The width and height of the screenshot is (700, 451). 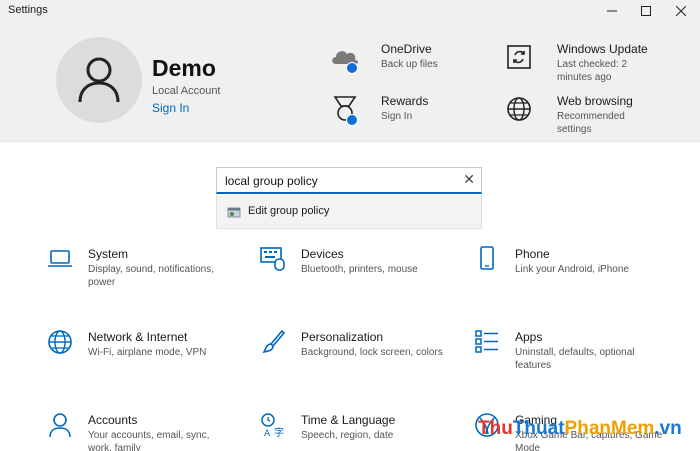 I want to click on windows-update-title: Windows Update, so click(x=602, y=49).